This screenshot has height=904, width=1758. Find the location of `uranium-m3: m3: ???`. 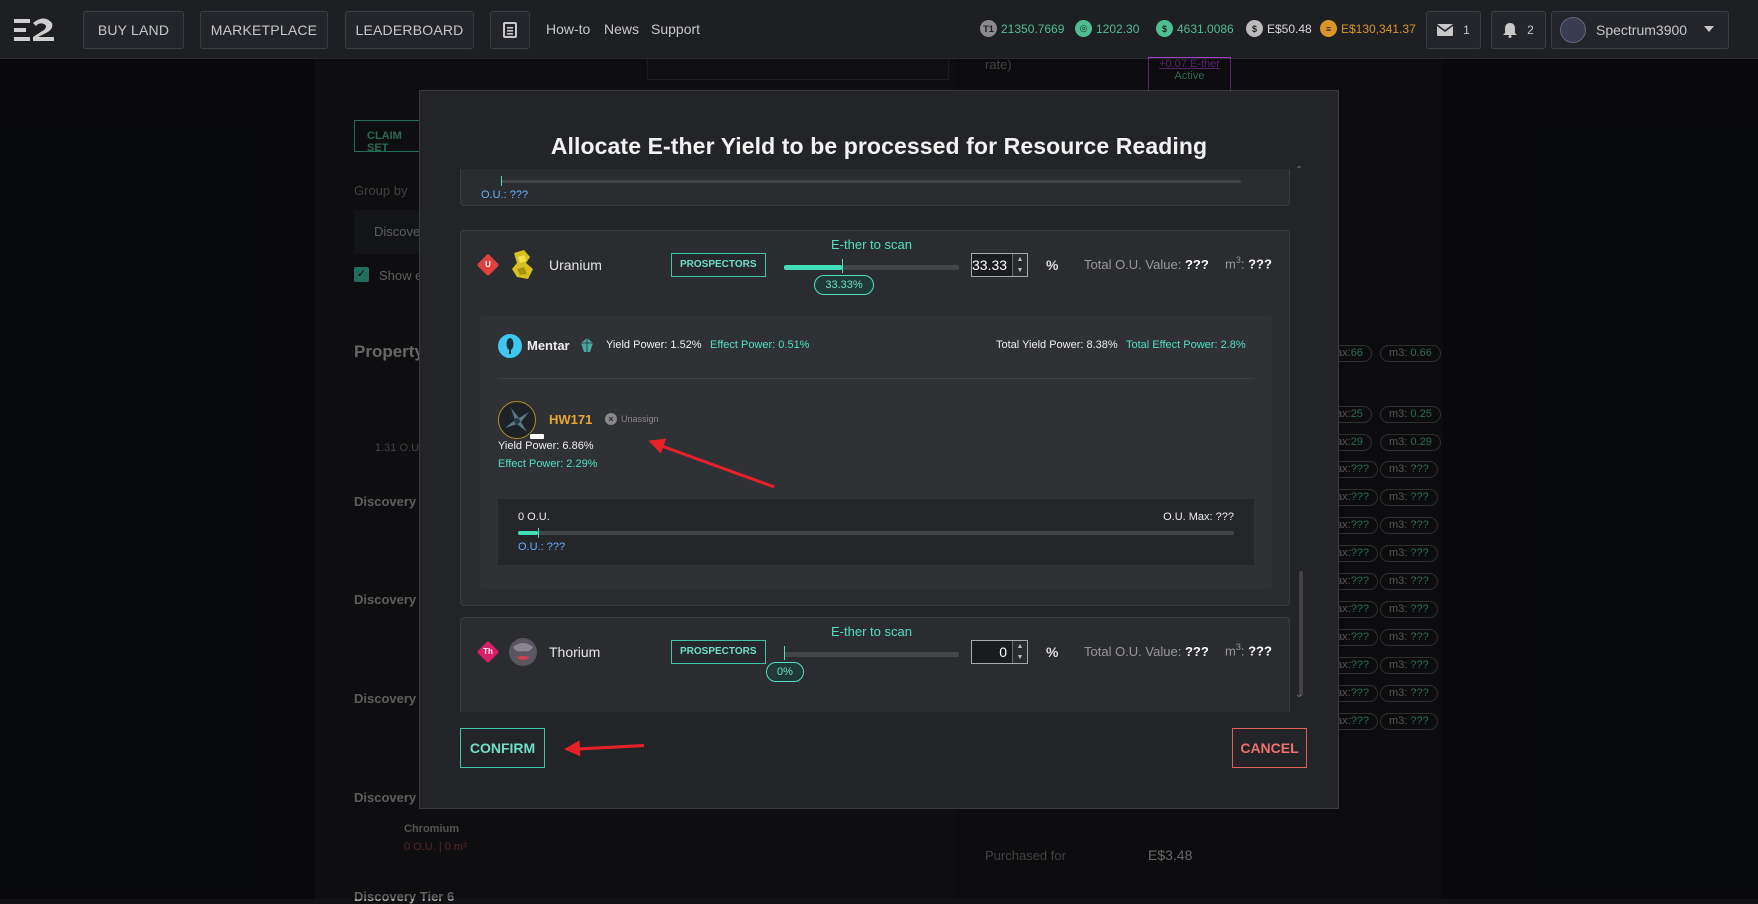

uranium-m3: m3: ??? is located at coordinates (1248, 263).